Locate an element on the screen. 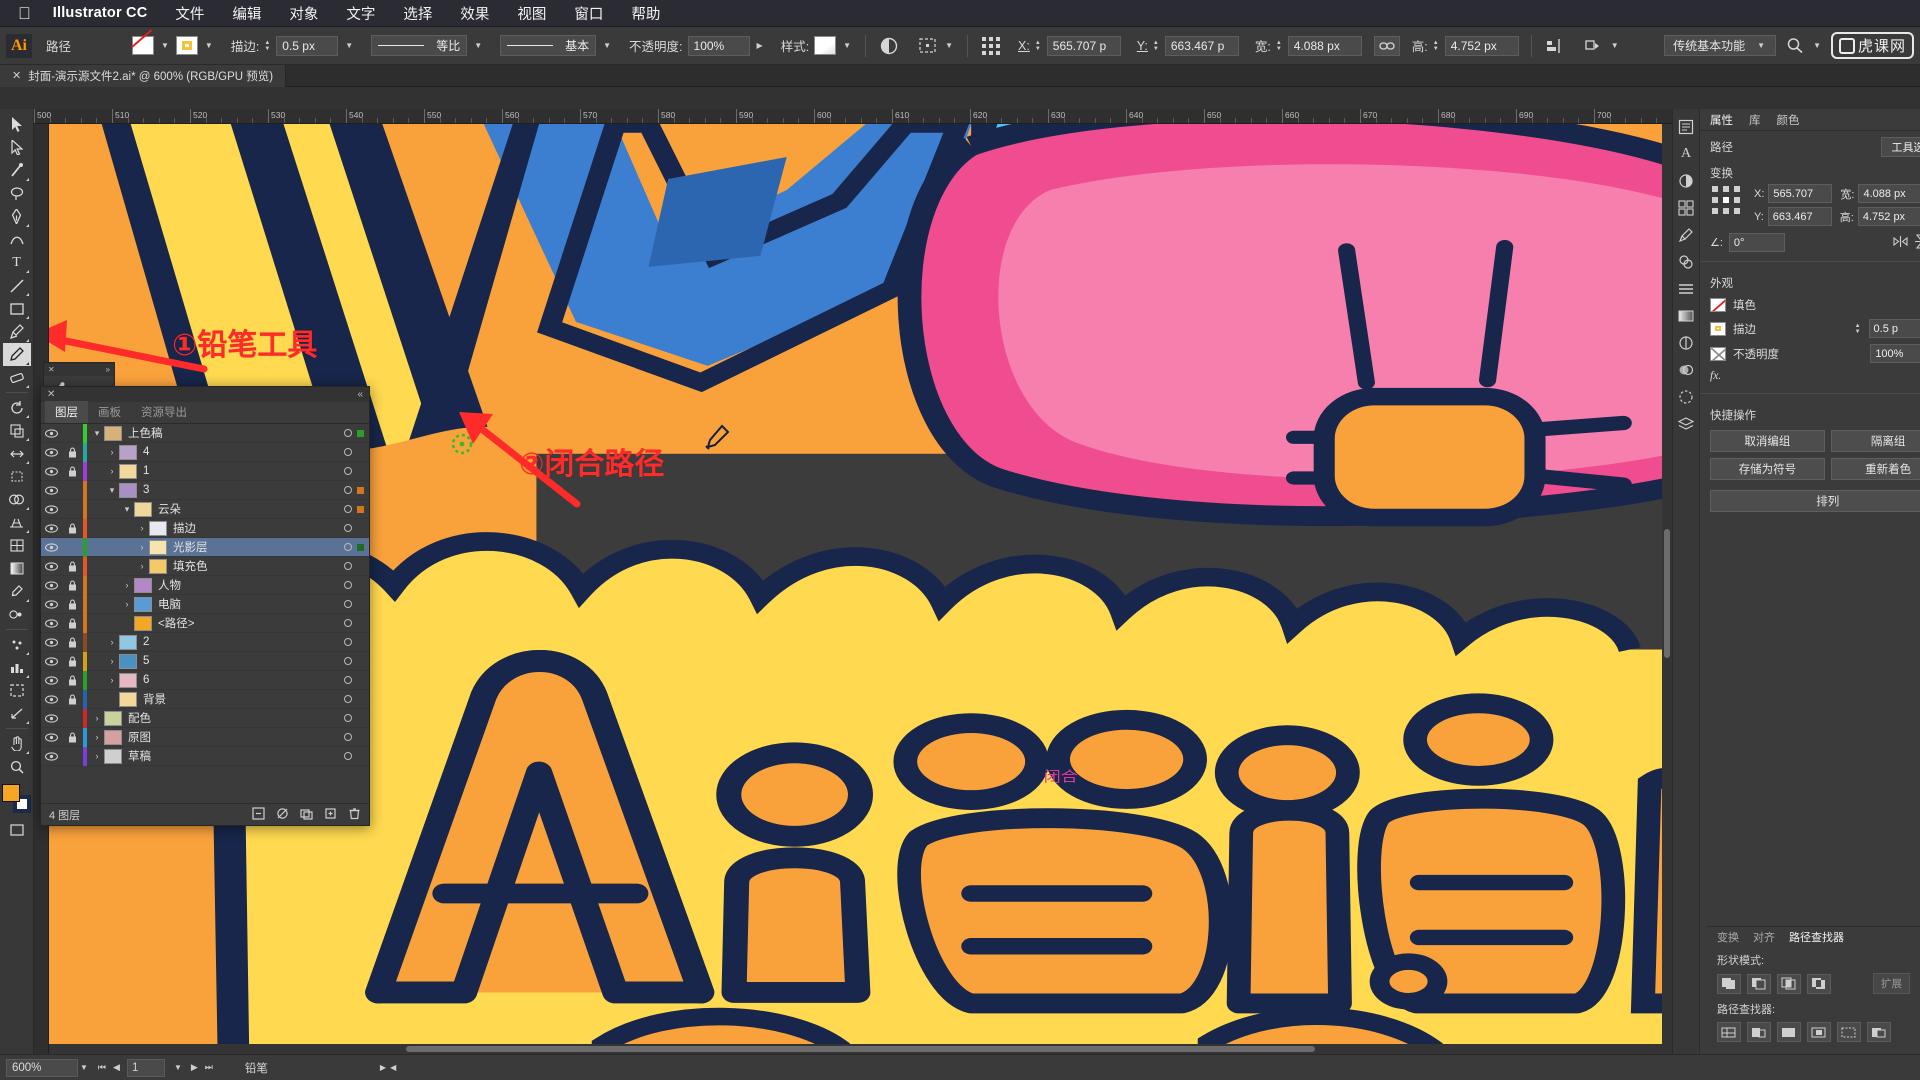 This screenshot has width=1920, height=1080. reference-point-icon is located at coordinates (991, 46).